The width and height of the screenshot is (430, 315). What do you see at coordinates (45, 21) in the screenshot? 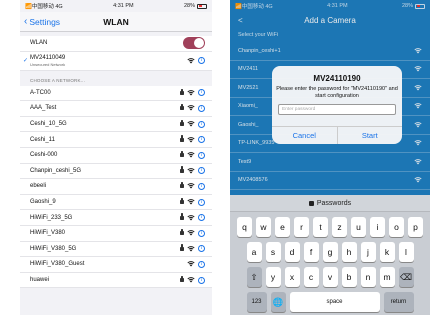
I see `back-label: Settings` at bounding box center [45, 21].